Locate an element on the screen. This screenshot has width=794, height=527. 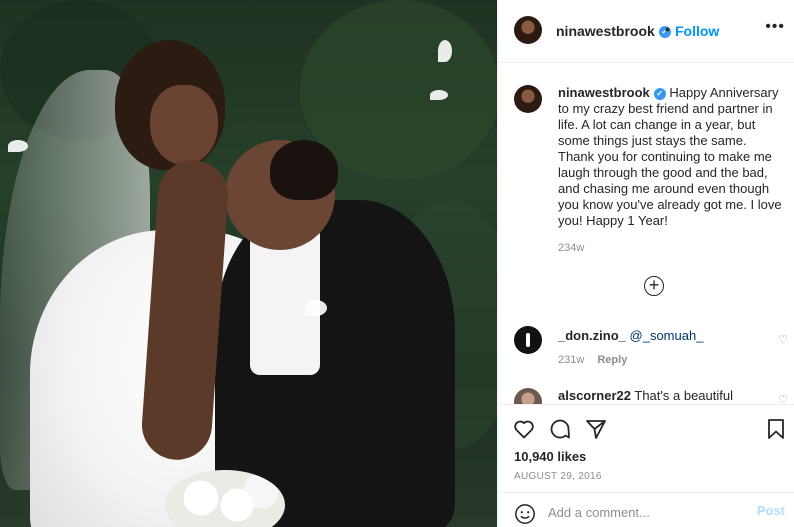
comment-username: _don.zino_ is located at coordinates (592, 335).